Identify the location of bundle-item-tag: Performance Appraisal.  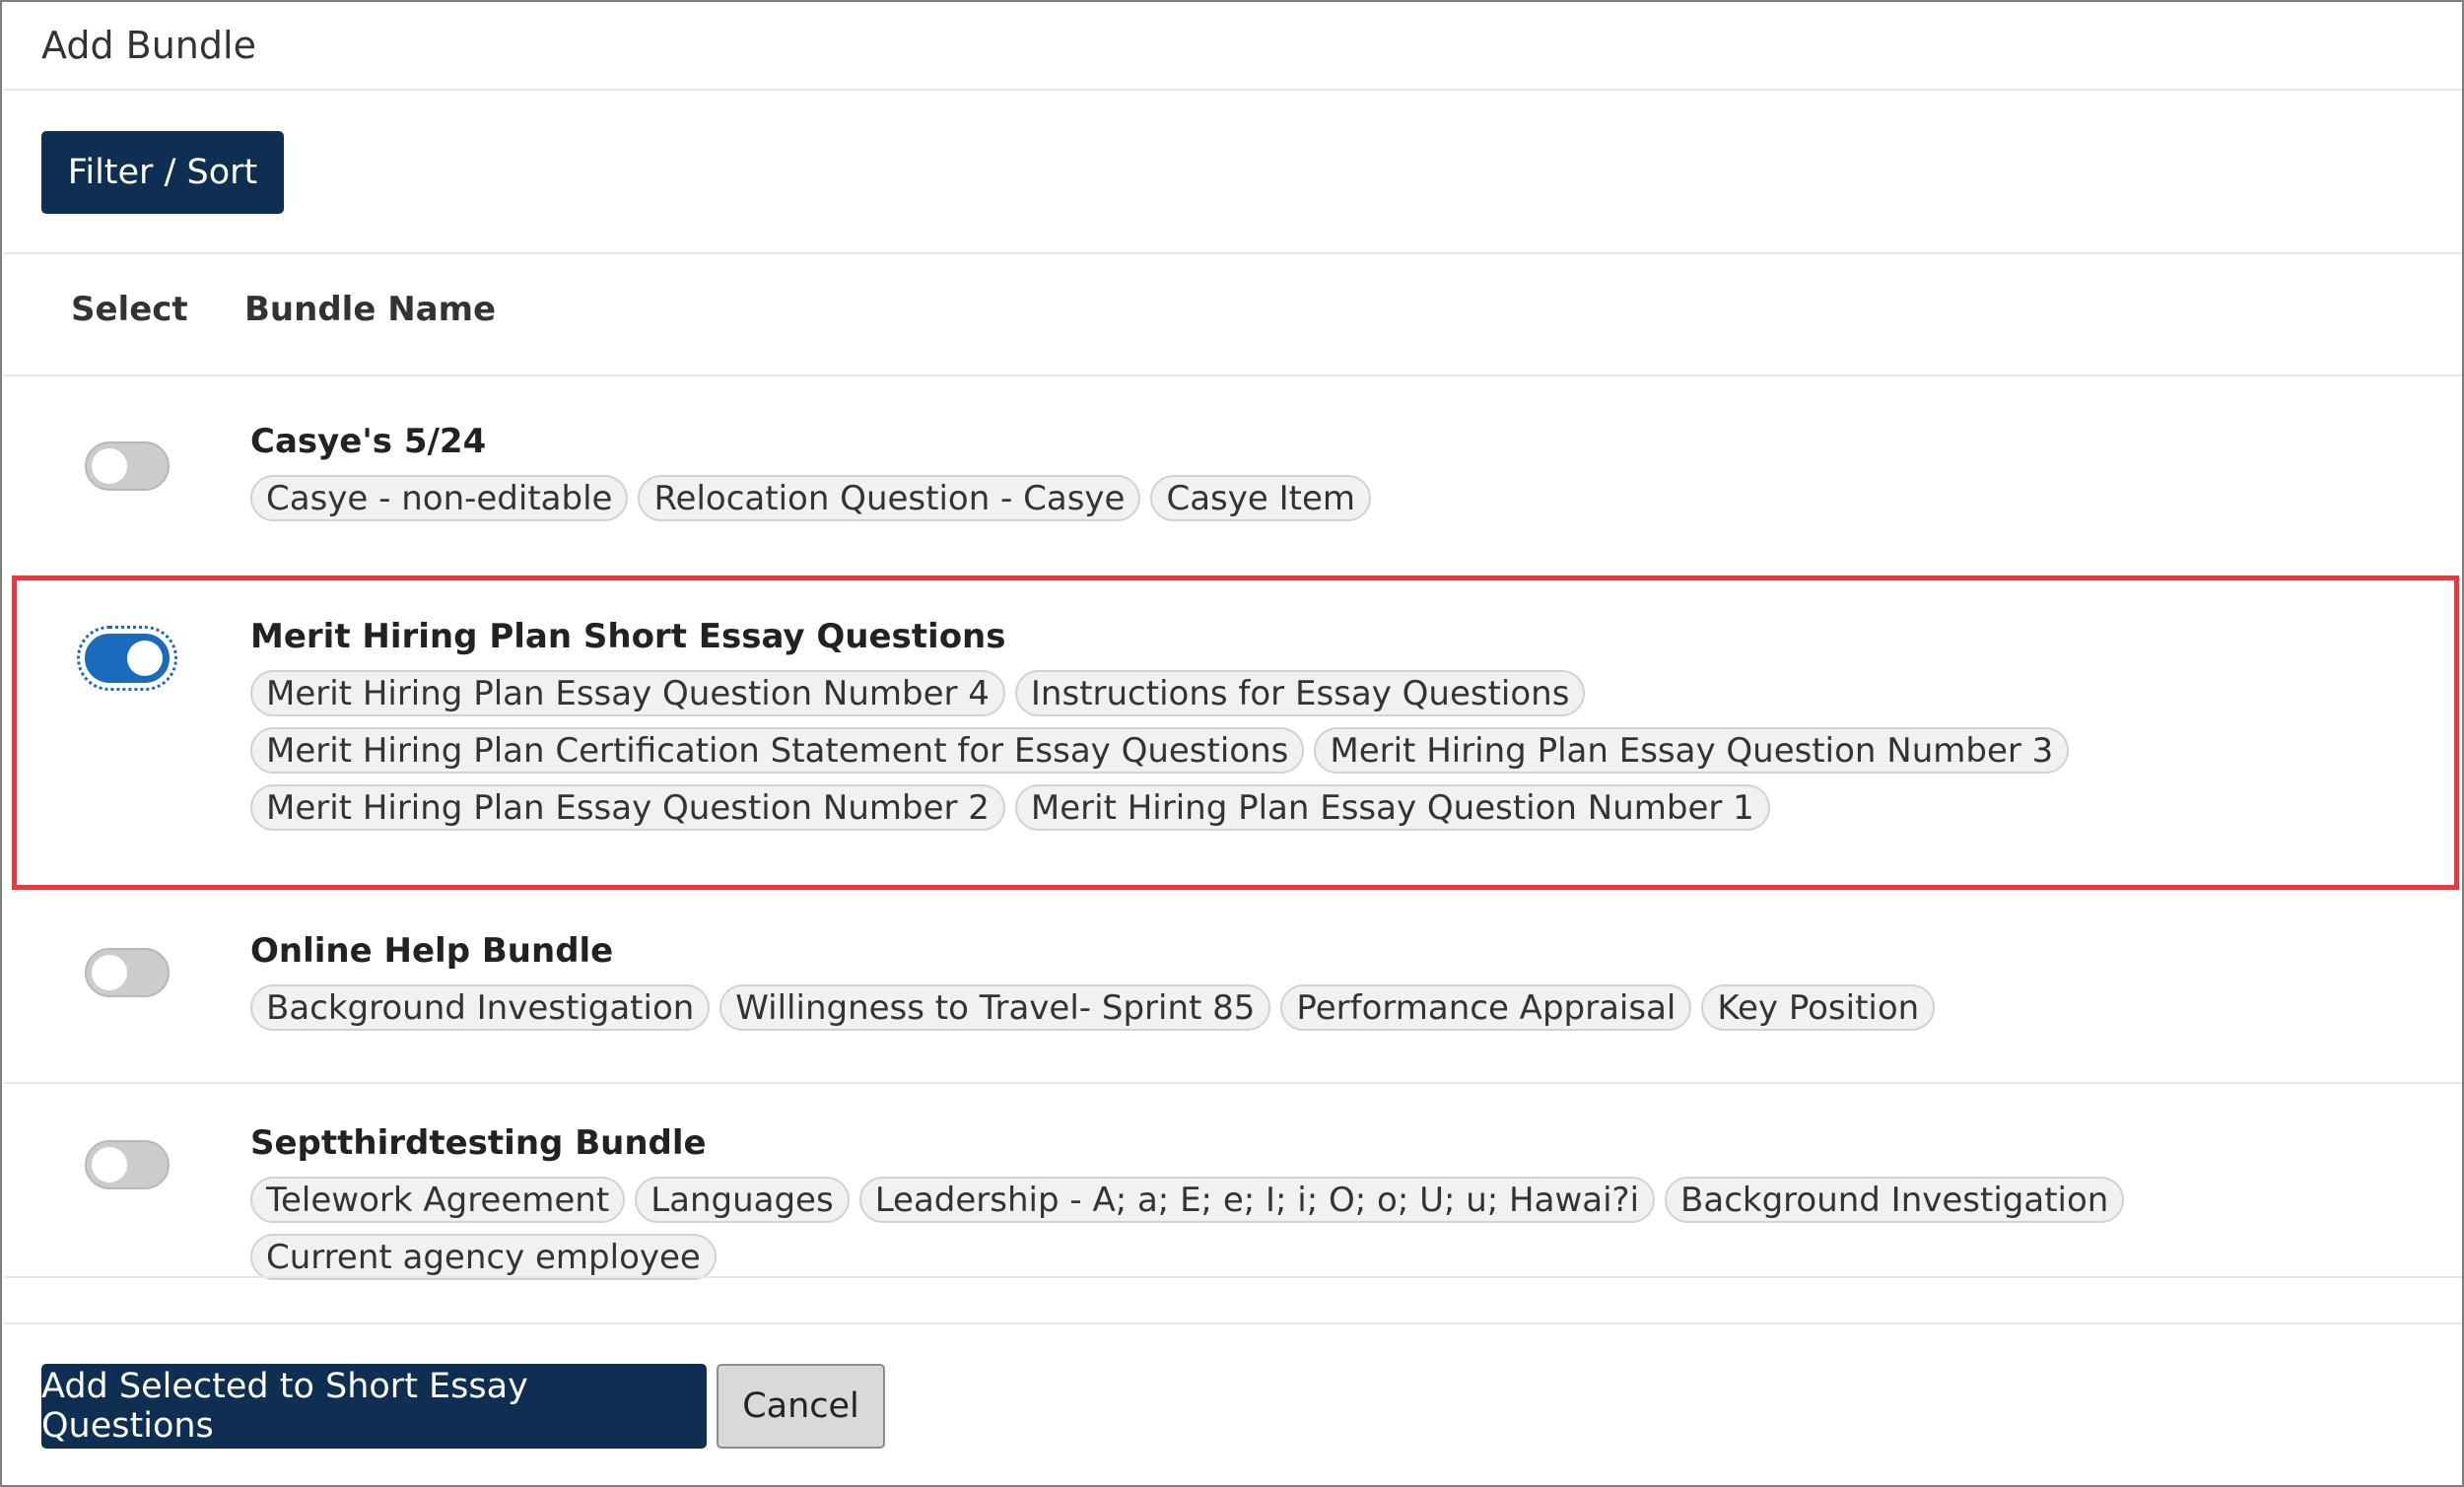
(1486, 1008).